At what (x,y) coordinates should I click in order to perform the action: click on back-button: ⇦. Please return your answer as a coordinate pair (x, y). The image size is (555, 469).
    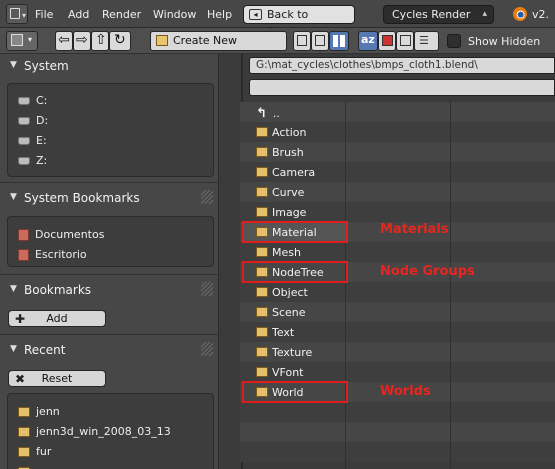
    Looking at the image, I should click on (64, 41).